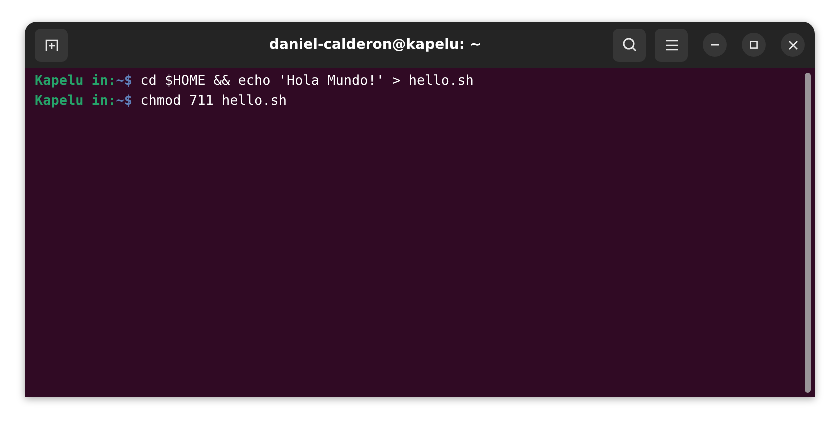 This screenshot has width=840, height=425. What do you see at coordinates (375, 45) in the screenshot?
I see `window-title: daniel-calderon@kapelu: ~` at bounding box center [375, 45].